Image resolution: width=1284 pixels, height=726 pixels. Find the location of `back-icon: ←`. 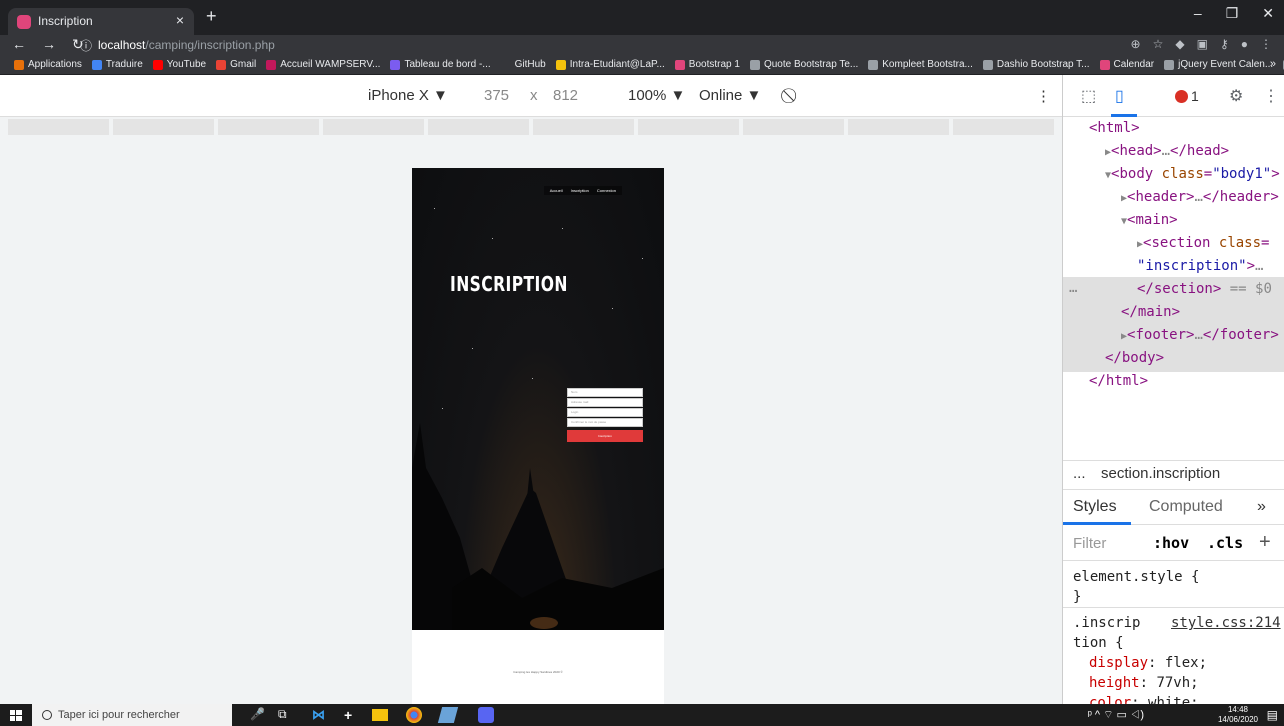

back-icon: ← is located at coordinates (19, 44).